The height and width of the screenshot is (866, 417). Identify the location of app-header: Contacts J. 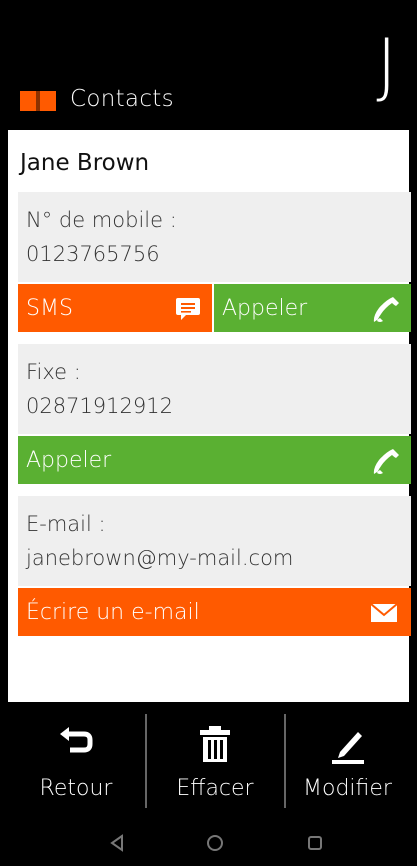
(208, 65).